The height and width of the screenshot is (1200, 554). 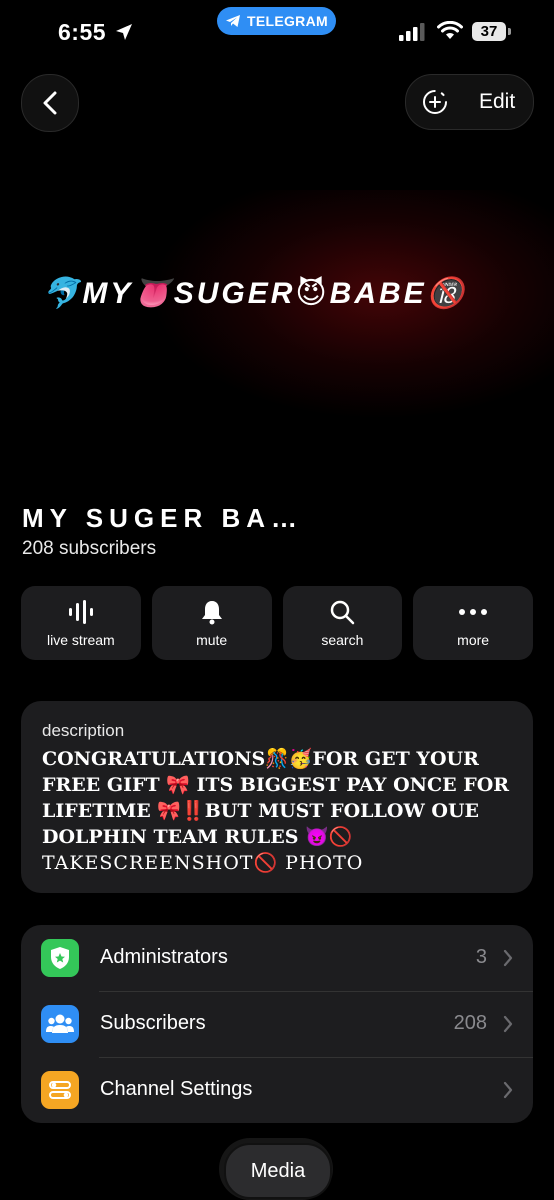 I want to click on telegram-icon, so click(x=233, y=21).